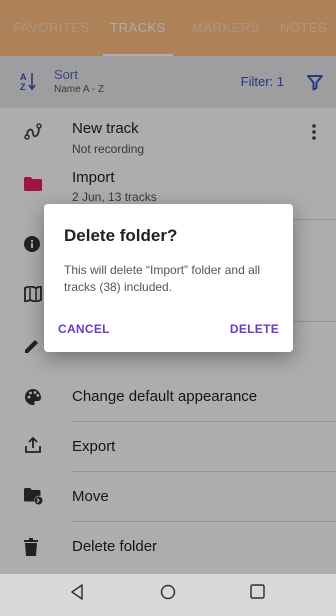 This screenshot has height=616, width=336. I want to click on system-nav-bar, so click(168, 595).